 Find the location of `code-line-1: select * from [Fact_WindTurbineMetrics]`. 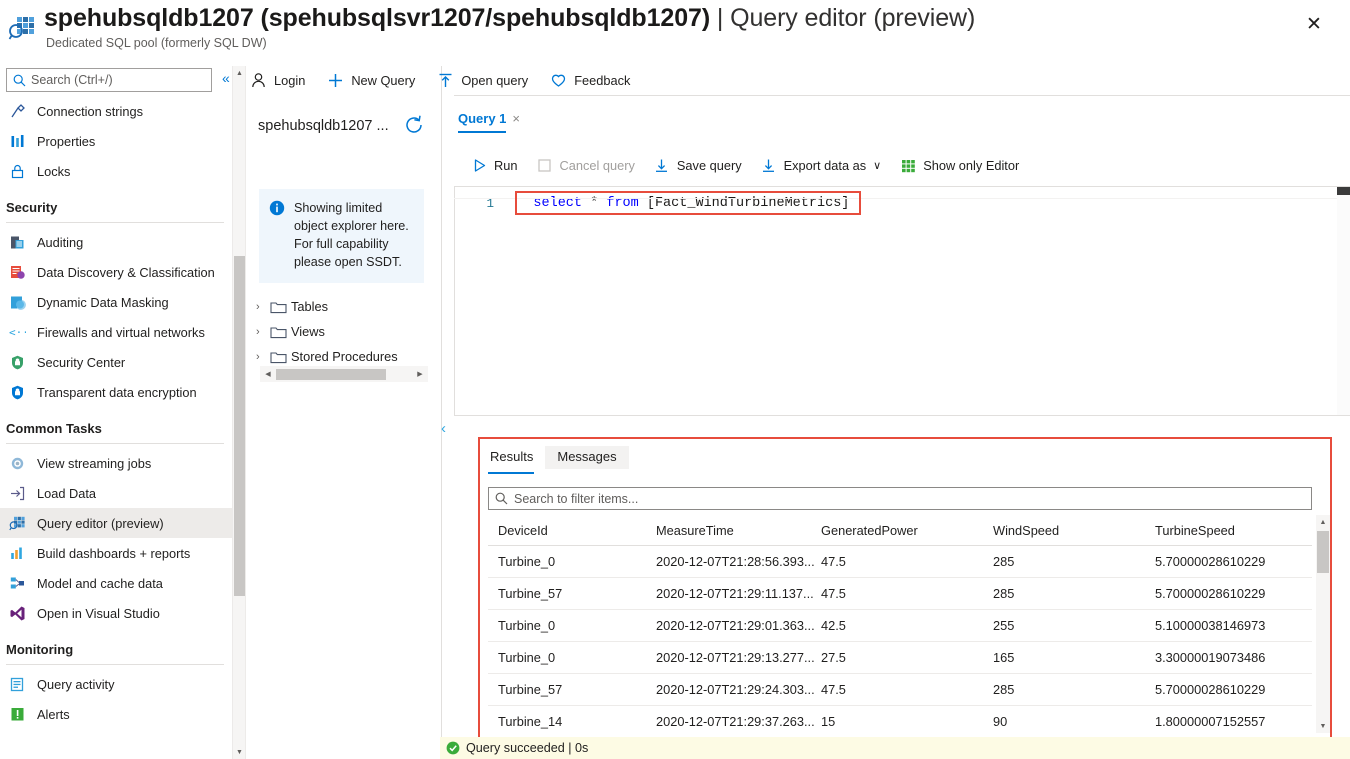

code-line-1: select * from [Fact_WindTurbineMetrics] is located at coordinates (925, 204).